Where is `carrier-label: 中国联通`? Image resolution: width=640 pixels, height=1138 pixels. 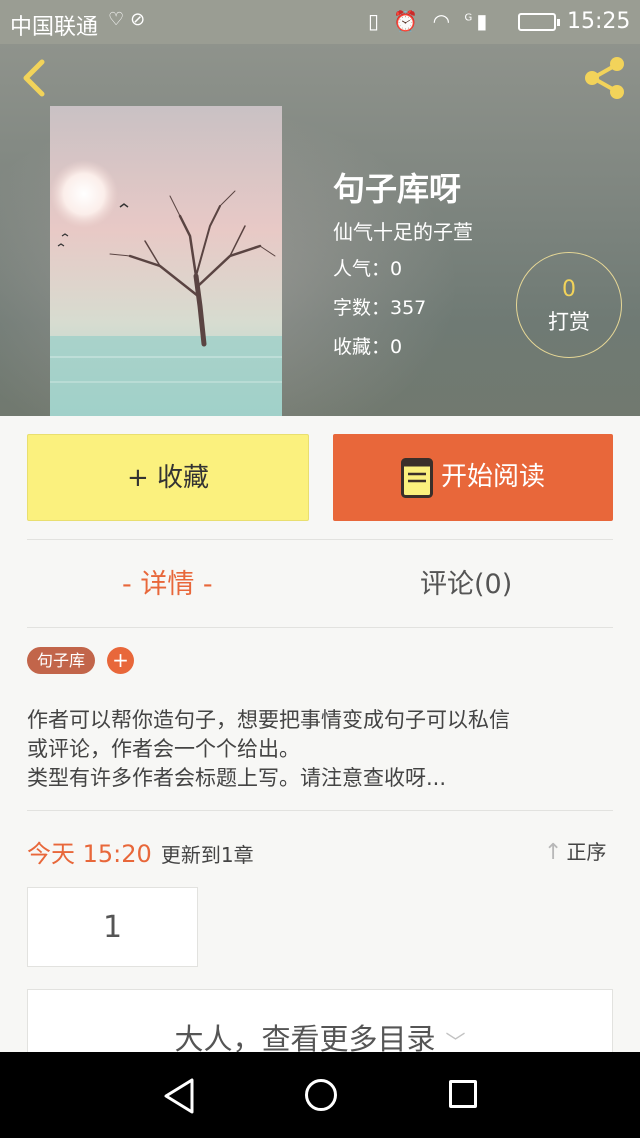 carrier-label: 中国联通 is located at coordinates (54, 27).